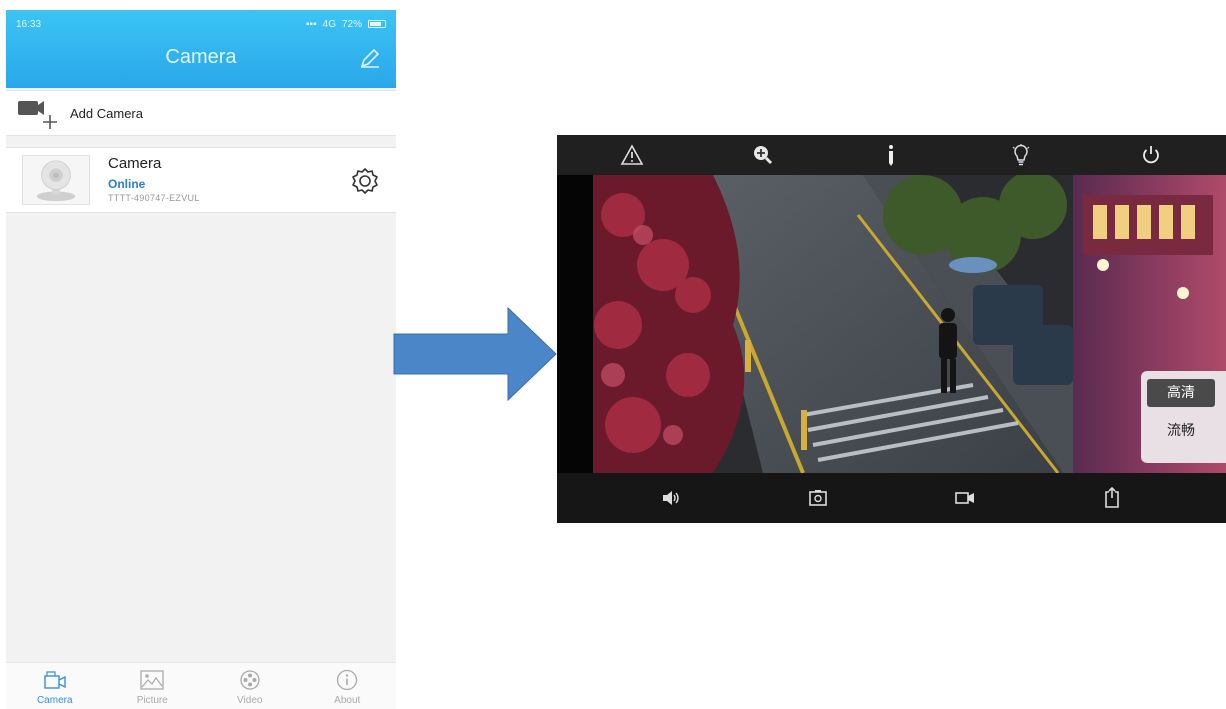 This screenshot has height=709, width=1226. Describe the element at coordinates (329, 24) in the screenshot. I see `network-type: 4G` at that location.